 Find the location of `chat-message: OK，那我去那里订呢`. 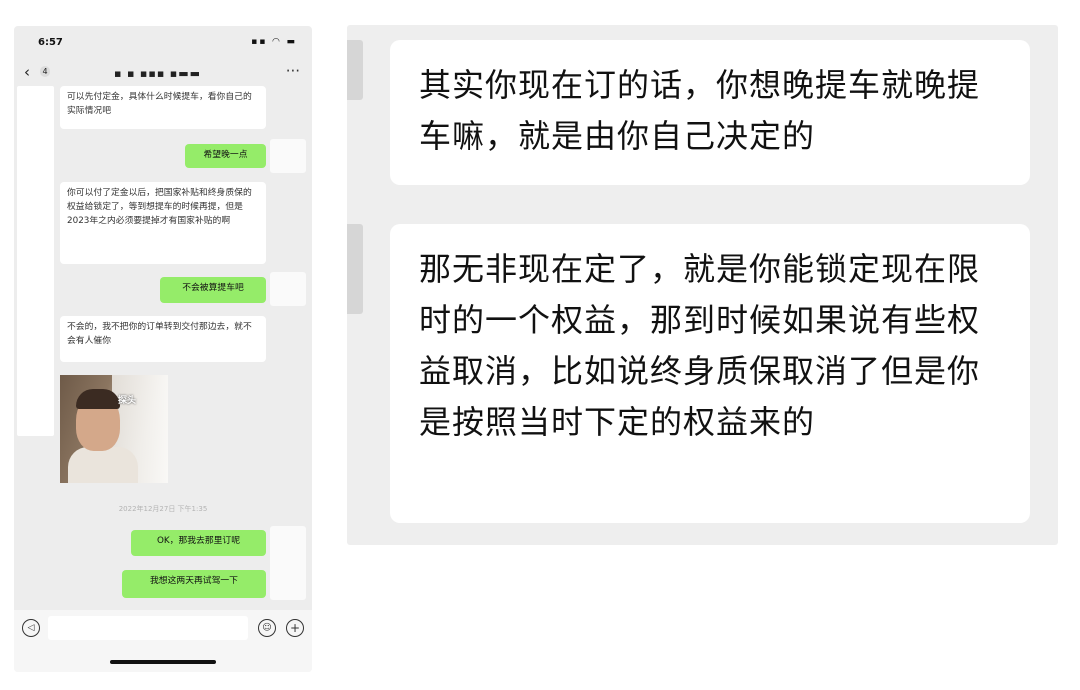

chat-message: OK，那我去那里订呢 is located at coordinates (198, 543).